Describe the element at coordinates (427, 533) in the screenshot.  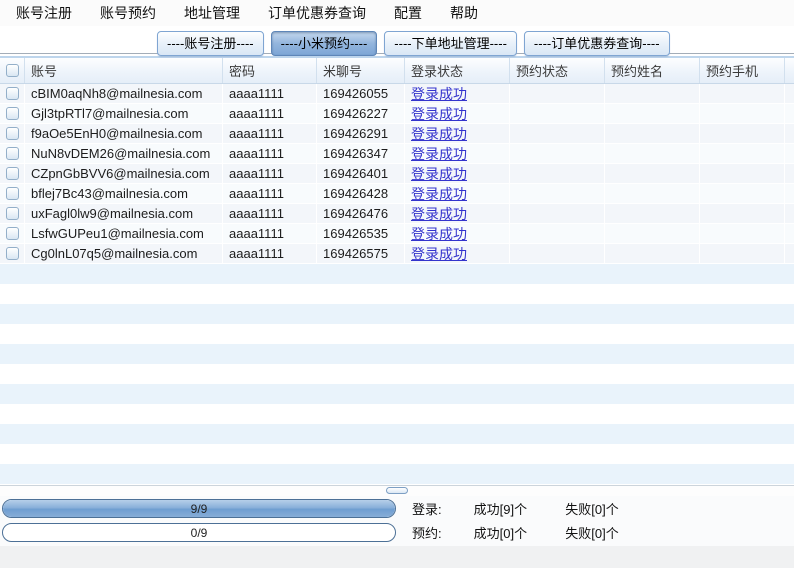
I see `reserve-stats-label: 预约:` at that location.